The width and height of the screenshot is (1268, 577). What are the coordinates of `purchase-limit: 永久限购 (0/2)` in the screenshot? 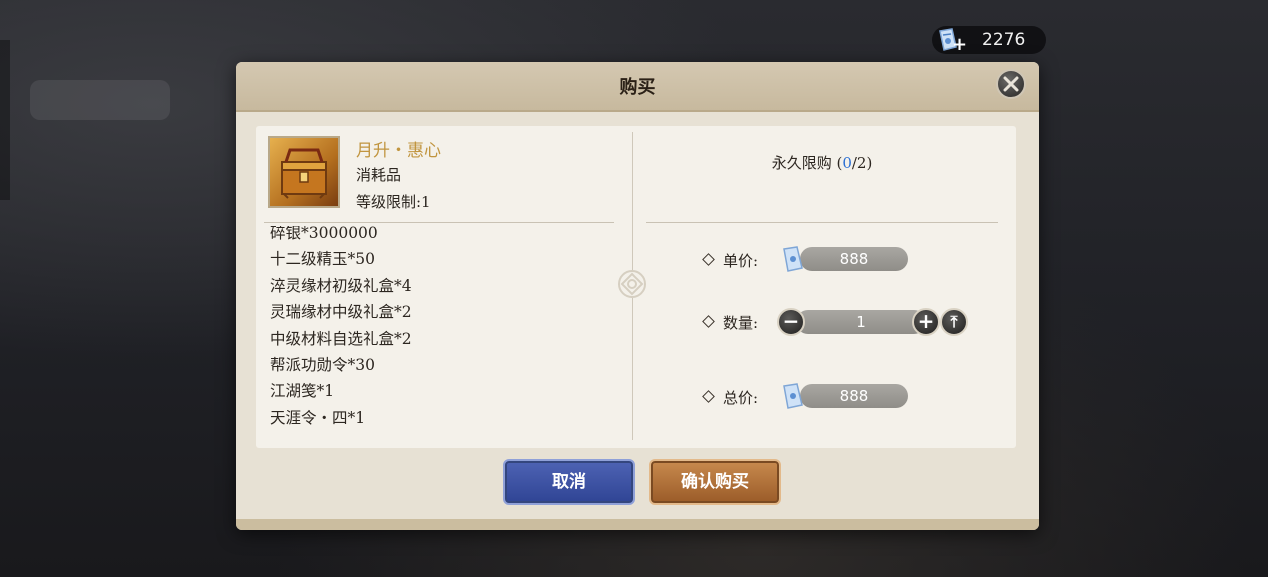 It's located at (822, 162).